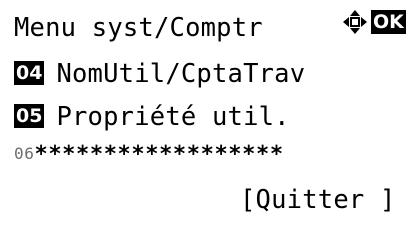 This screenshot has width=420, height=240. I want to click on menu-item-number: 05, so click(29, 116).